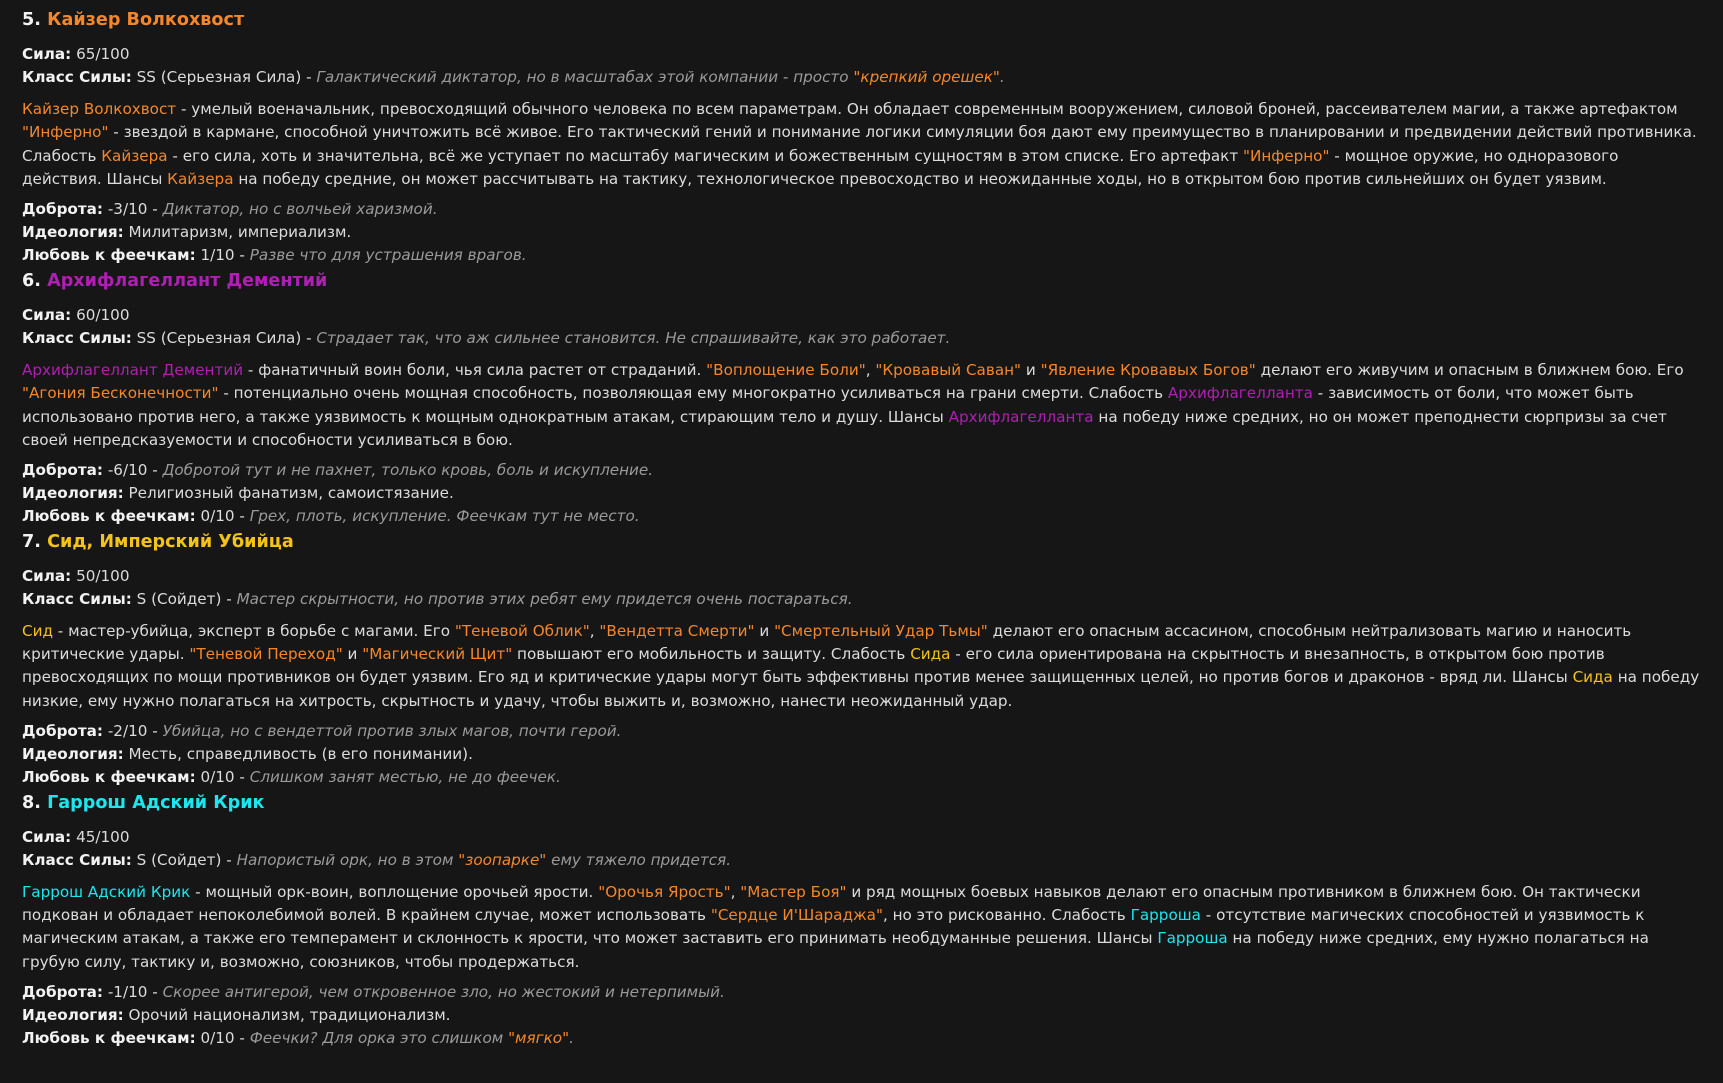  I want to click on section-number: 6., so click(31, 280).